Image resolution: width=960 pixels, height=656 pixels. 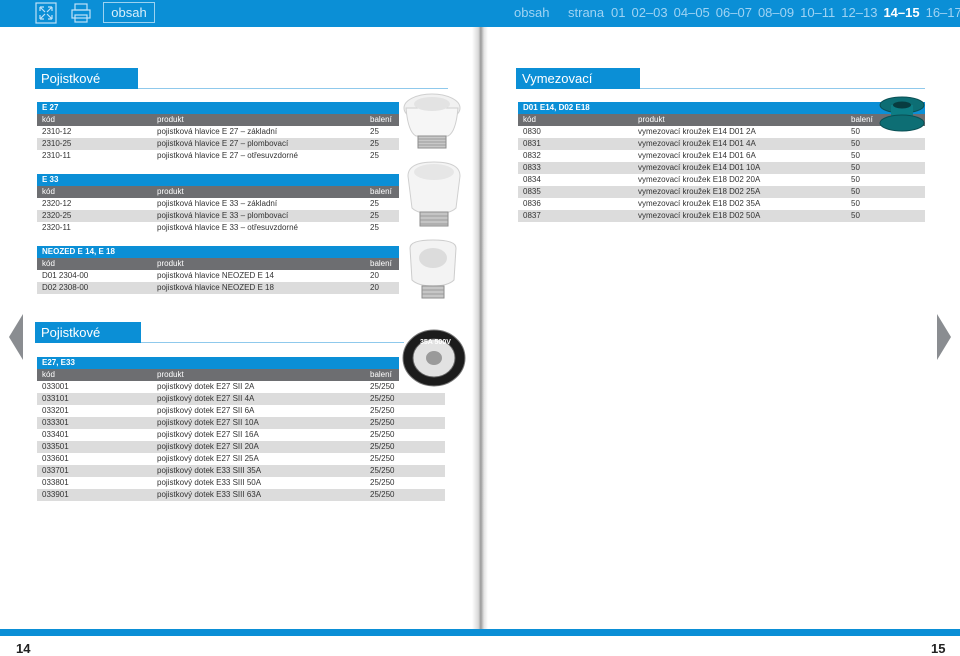 I want to click on footer-bar, so click(x=480, y=632).